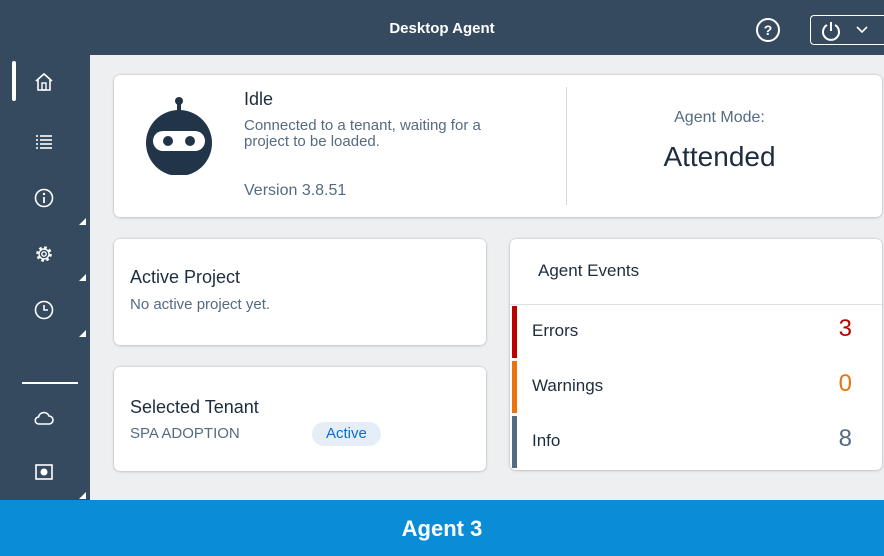 The image size is (884, 556). I want to click on sidebar-item-list, so click(45, 143).